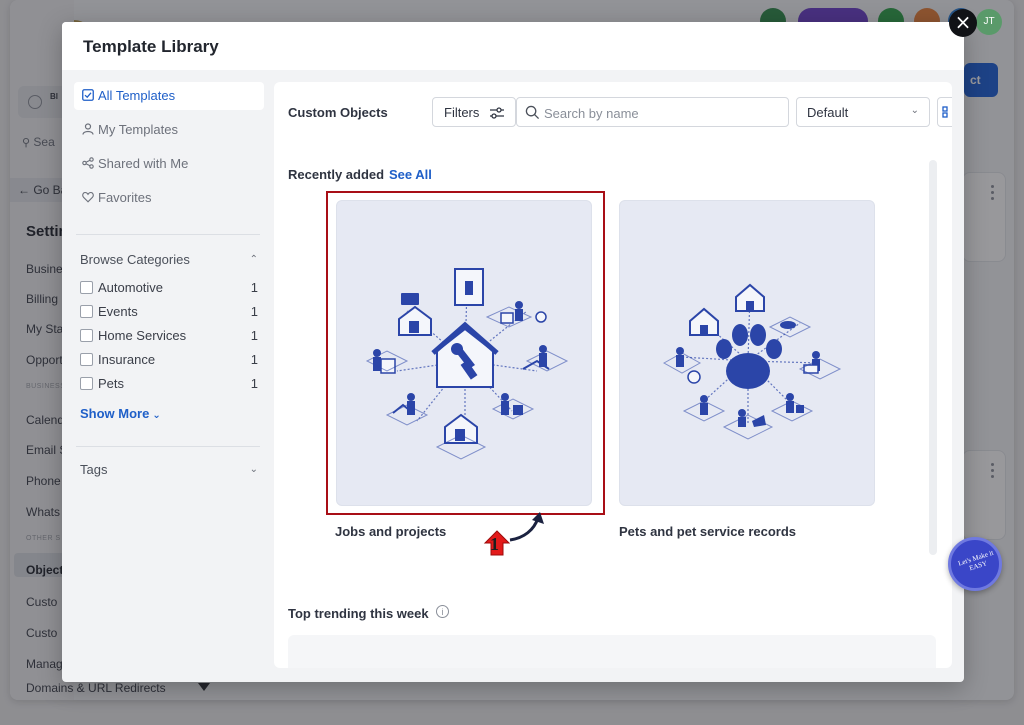 The height and width of the screenshot is (725, 1024). Describe the element at coordinates (526, 527) in the screenshot. I see `curved-arrow-icon` at that location.